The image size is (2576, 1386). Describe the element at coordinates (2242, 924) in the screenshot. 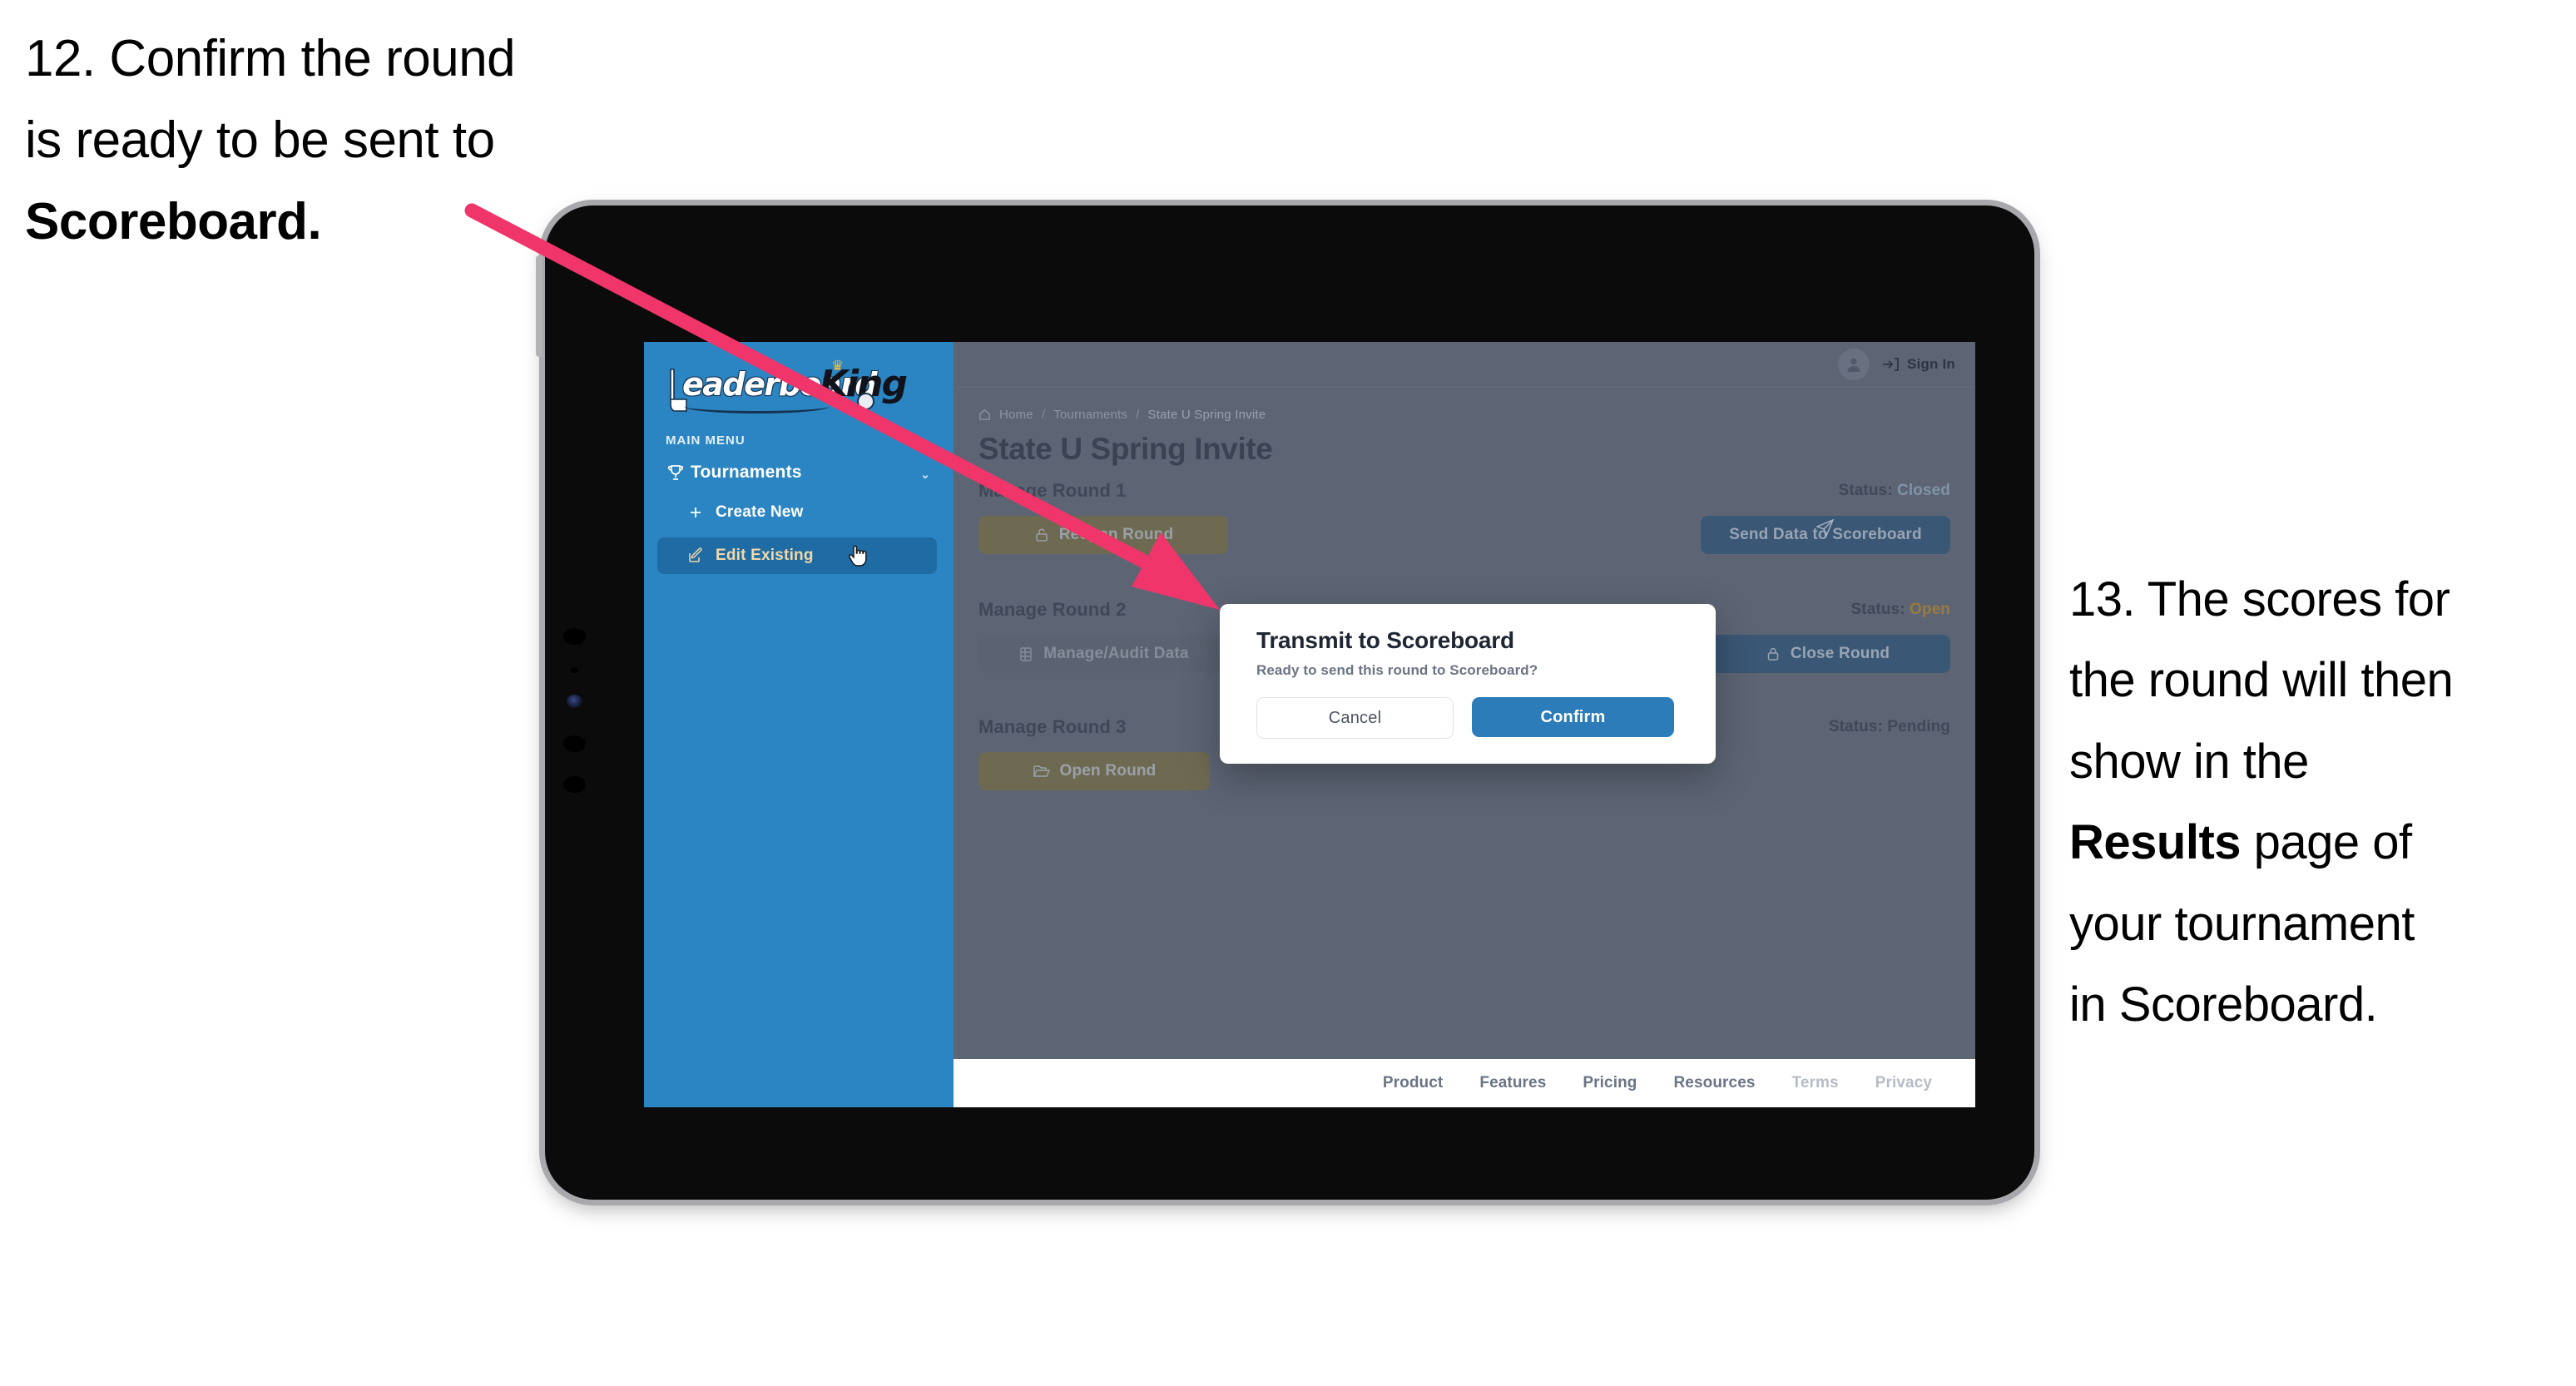

I see `annotation-line: your tournament` at that location.